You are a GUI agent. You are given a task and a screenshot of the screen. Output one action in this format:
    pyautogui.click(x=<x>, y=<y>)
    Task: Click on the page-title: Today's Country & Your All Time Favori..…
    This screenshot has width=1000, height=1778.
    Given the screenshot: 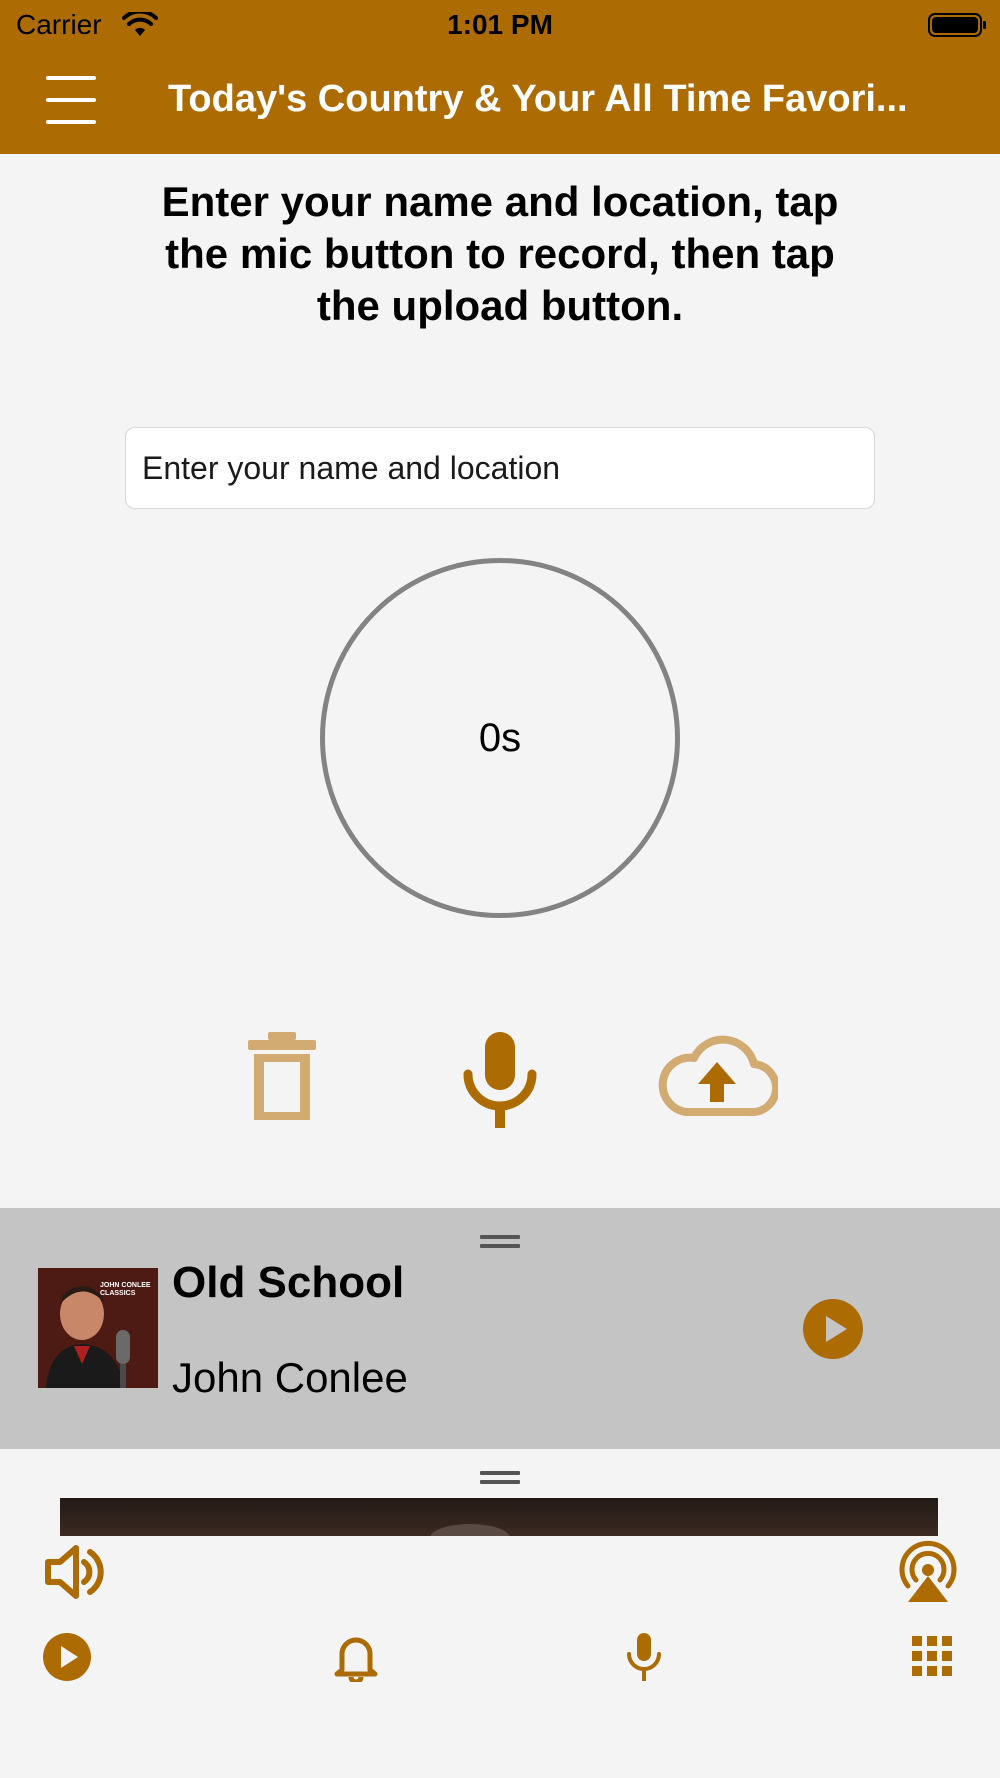 What is the action you would take?
    pyautogui.click(x=538, y=99)
    